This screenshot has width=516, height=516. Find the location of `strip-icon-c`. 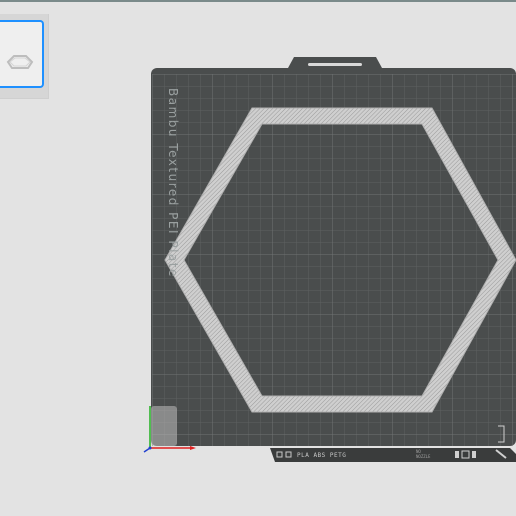

strip-icon-c is located at coordinates (457, 454).